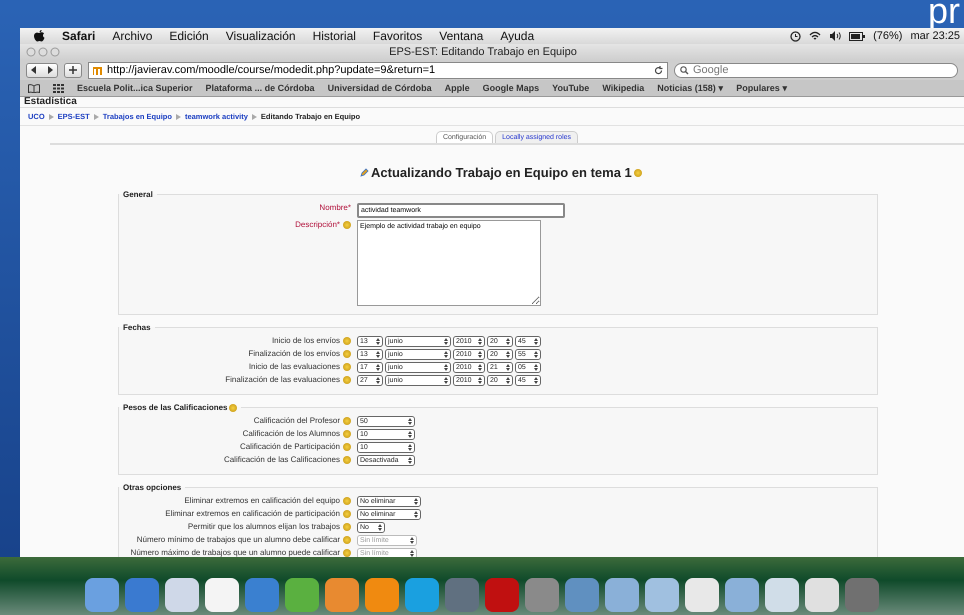 The image size is (964, 615). Describe the element at coordinates (835, 36) in the screenshot. I see `volume-icon` at that location.